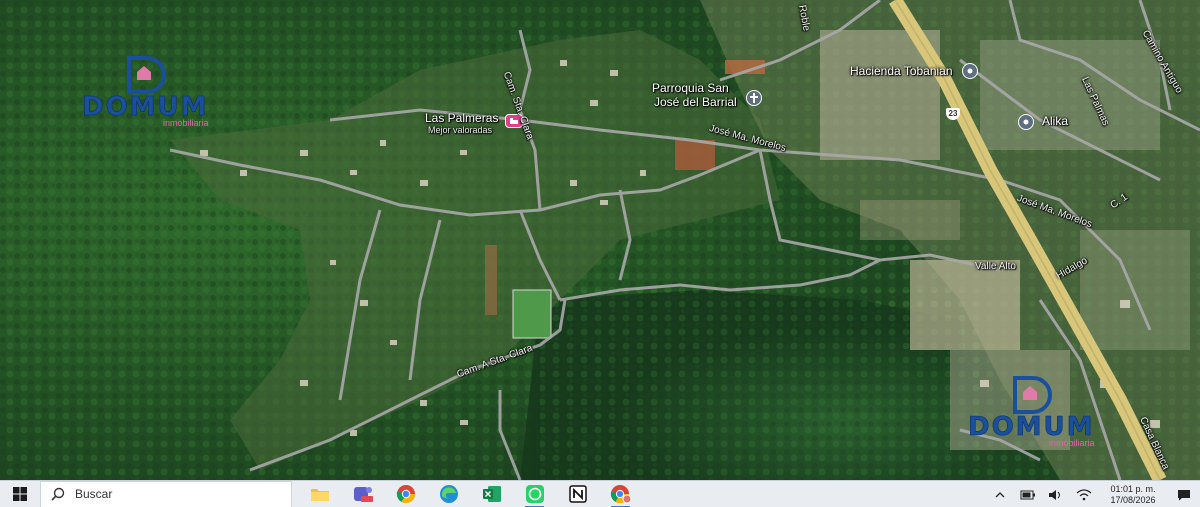 Image resolution: width=1200 pixels, height=507 pixels. I want to click on teams-icon, so click(363, 494).